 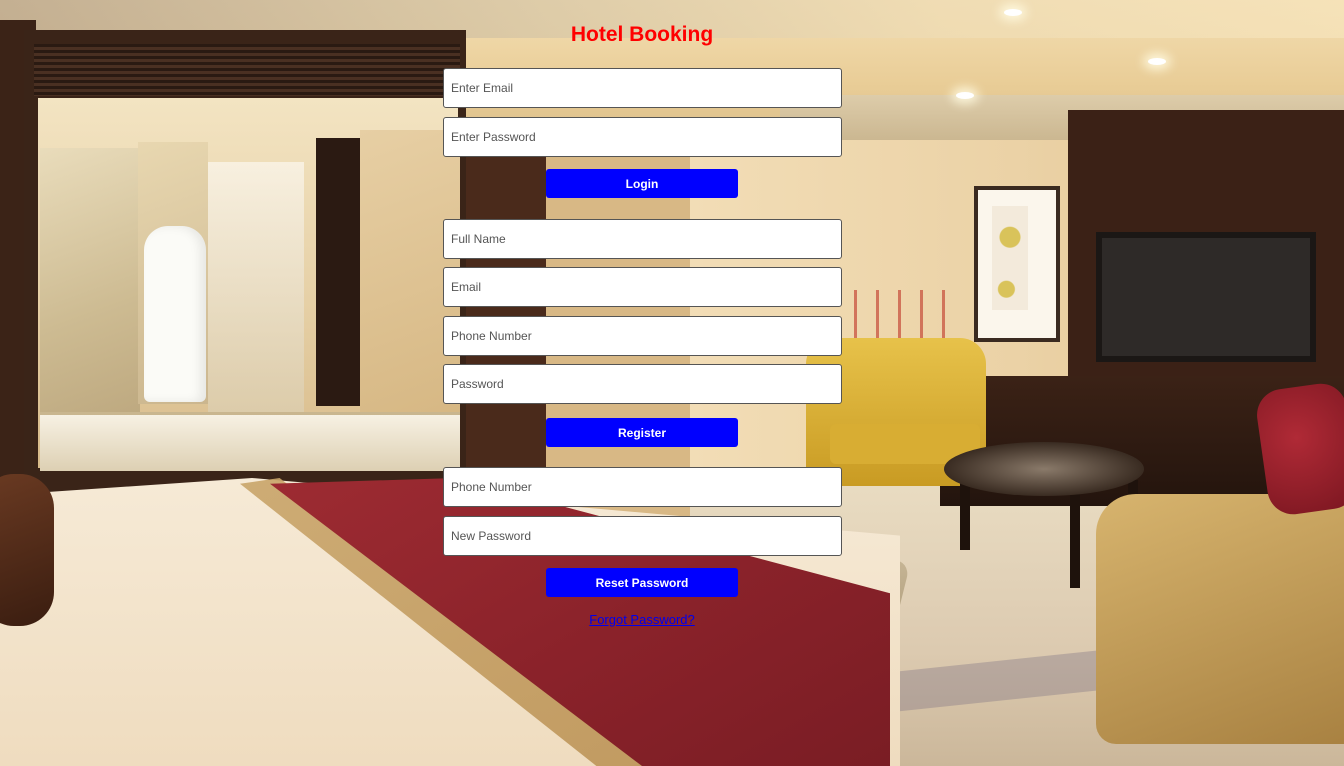 What do you see at coordinates (338, 272) in the screenshot?
I see `bathroom-door` at bounding box center [338, 272].